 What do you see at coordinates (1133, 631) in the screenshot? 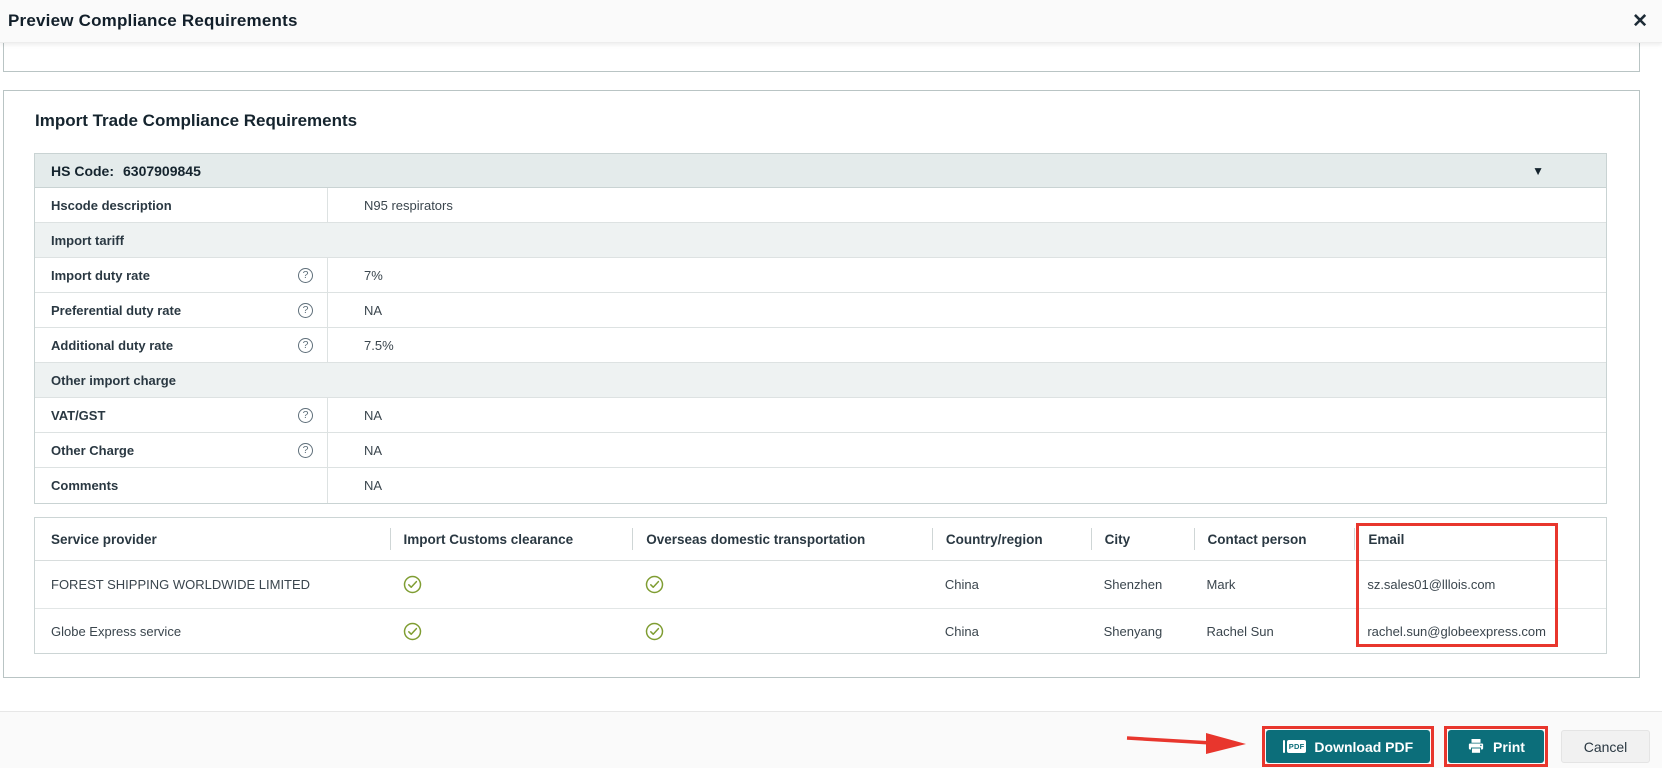
I see `city-cell: Shenyang` at bounding box center [1133, 631].